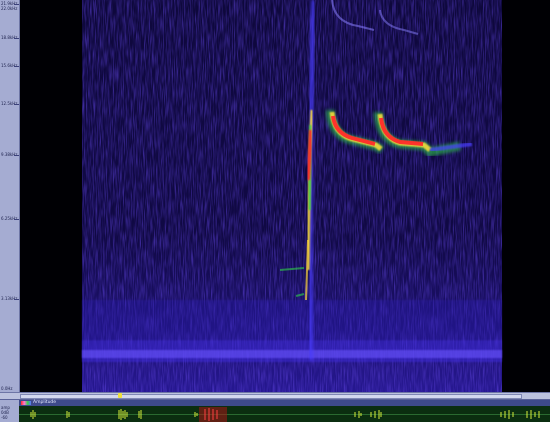  I want to click on playhead-marker, so click(120, 395).